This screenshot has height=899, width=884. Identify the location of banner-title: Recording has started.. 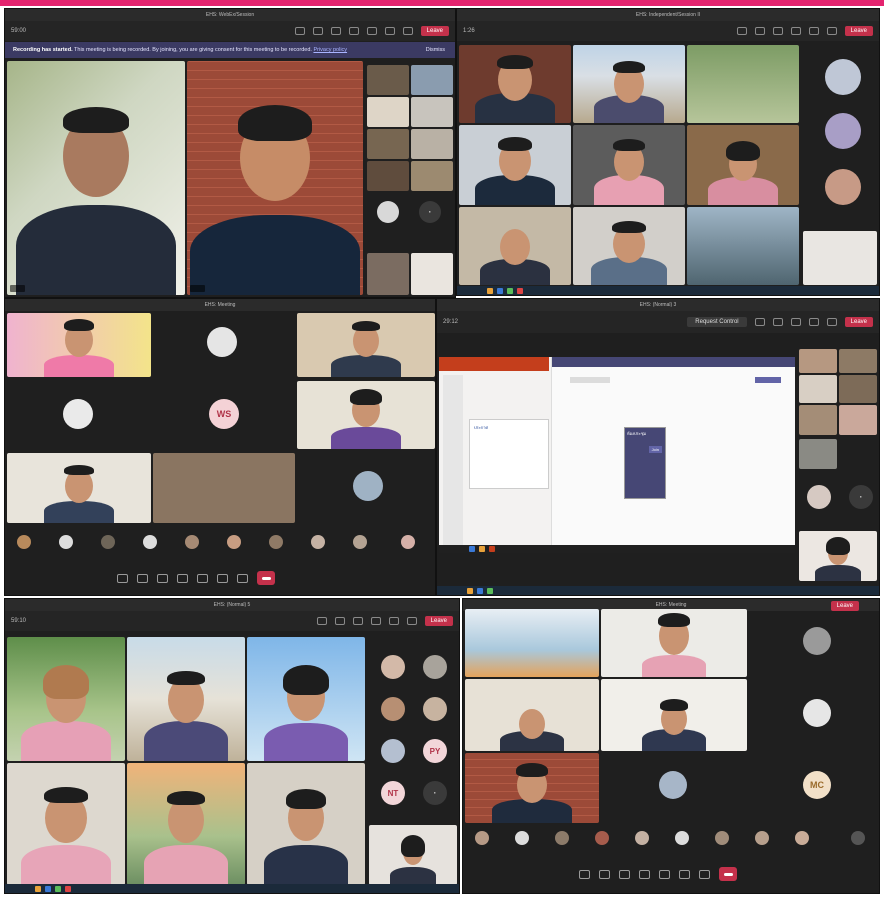
(43, 50).